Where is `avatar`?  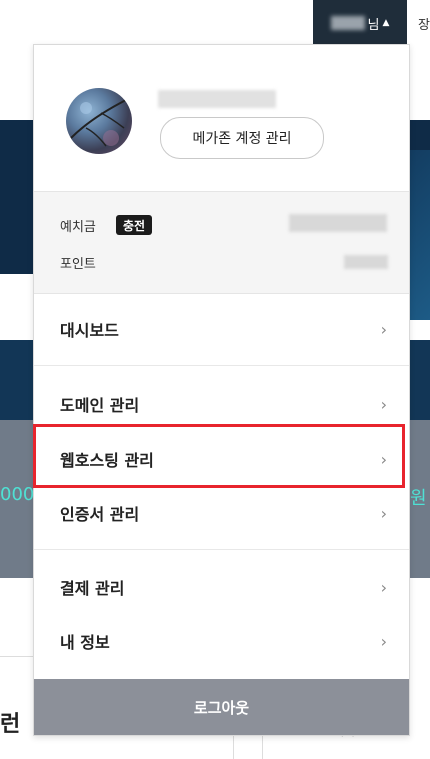 avatar is located at coordinates (99, 121).